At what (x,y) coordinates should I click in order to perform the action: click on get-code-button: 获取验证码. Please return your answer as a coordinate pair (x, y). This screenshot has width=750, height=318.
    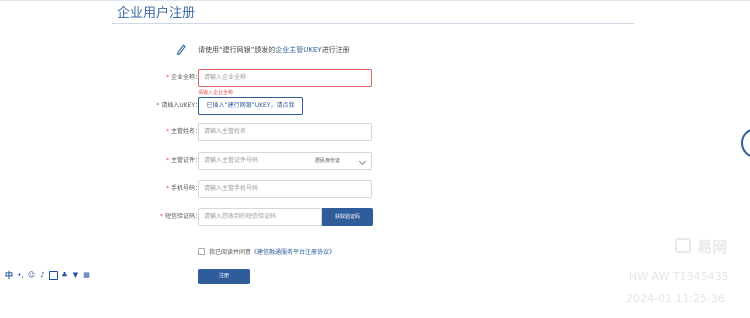
    Looking at the image, I should click on (347, 217).